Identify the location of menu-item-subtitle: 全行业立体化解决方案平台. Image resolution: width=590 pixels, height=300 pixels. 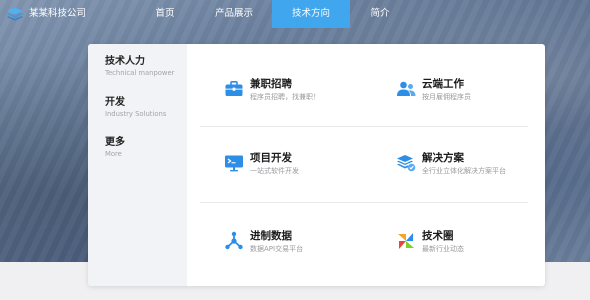
(464, 171).